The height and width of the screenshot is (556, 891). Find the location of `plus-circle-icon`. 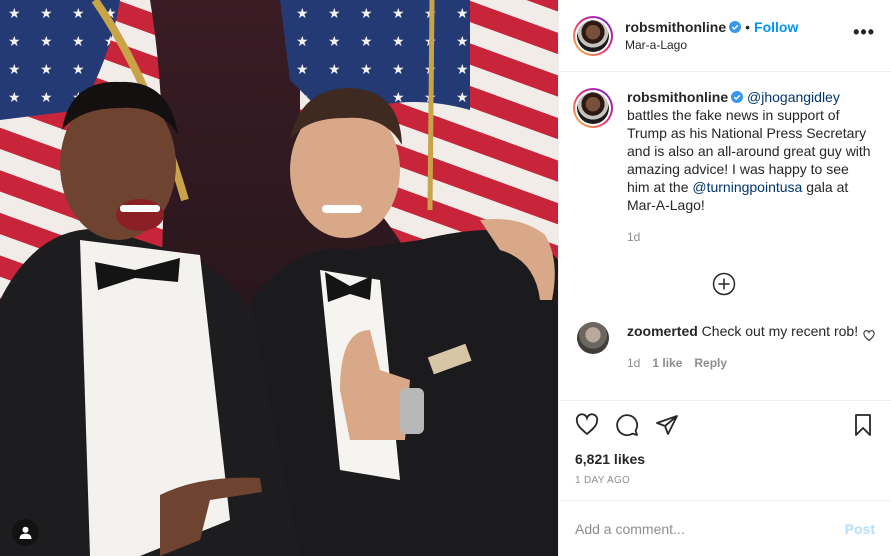

plus-circle-icon is located at coordinates (724, 284).